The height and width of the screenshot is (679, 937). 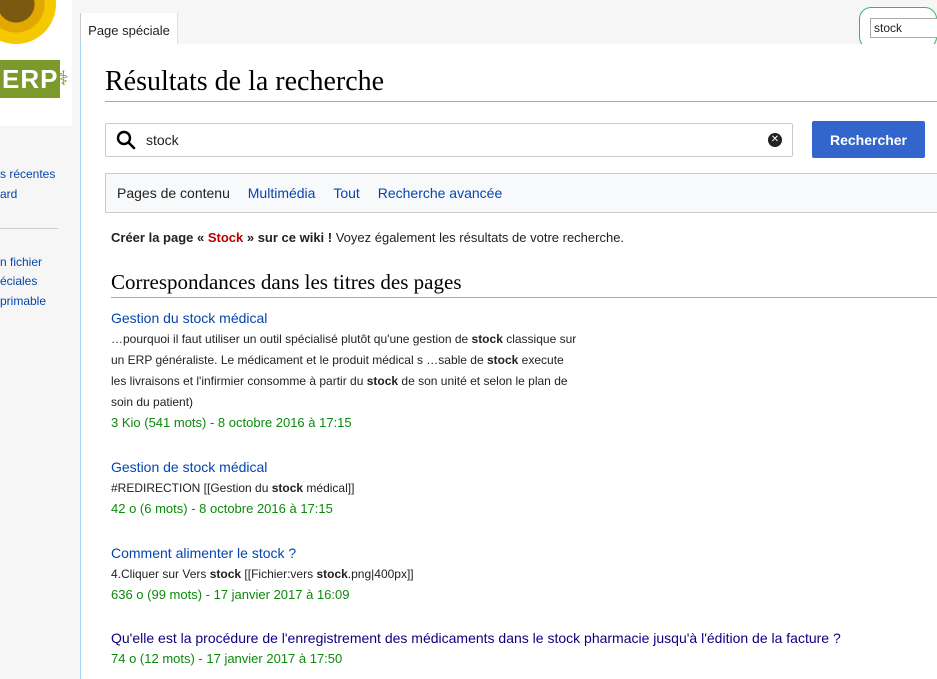 What do you see at coordinates (28, 22) in the screenshot?
I see `sunflower-icon` at bounding box center [28, 22].